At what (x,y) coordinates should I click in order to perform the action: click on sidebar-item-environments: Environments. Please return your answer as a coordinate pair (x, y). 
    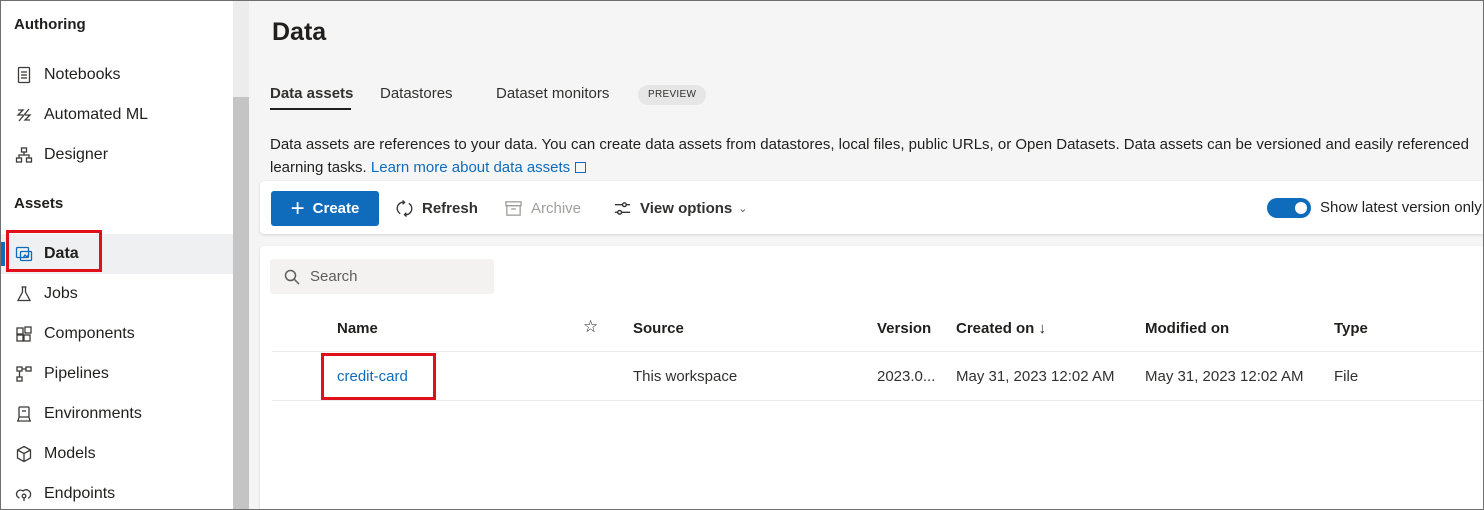
    Looking at the image, I should click on (117, 414).